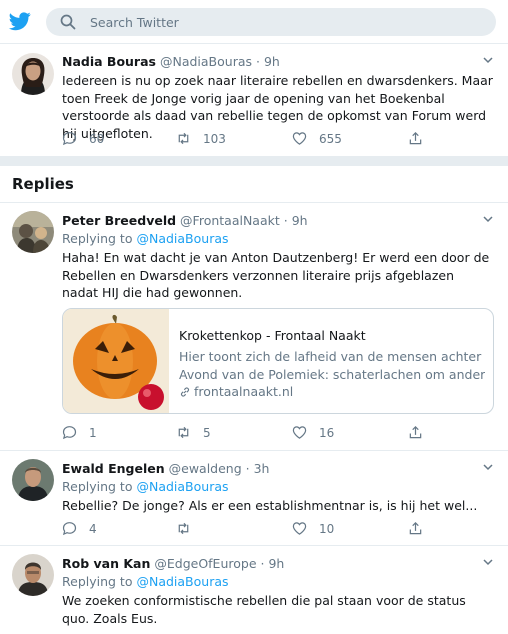  What do you see at coordinates (313, 528) in the screenshot?
I see `like-button: 10` at bounding box center [313, 528].